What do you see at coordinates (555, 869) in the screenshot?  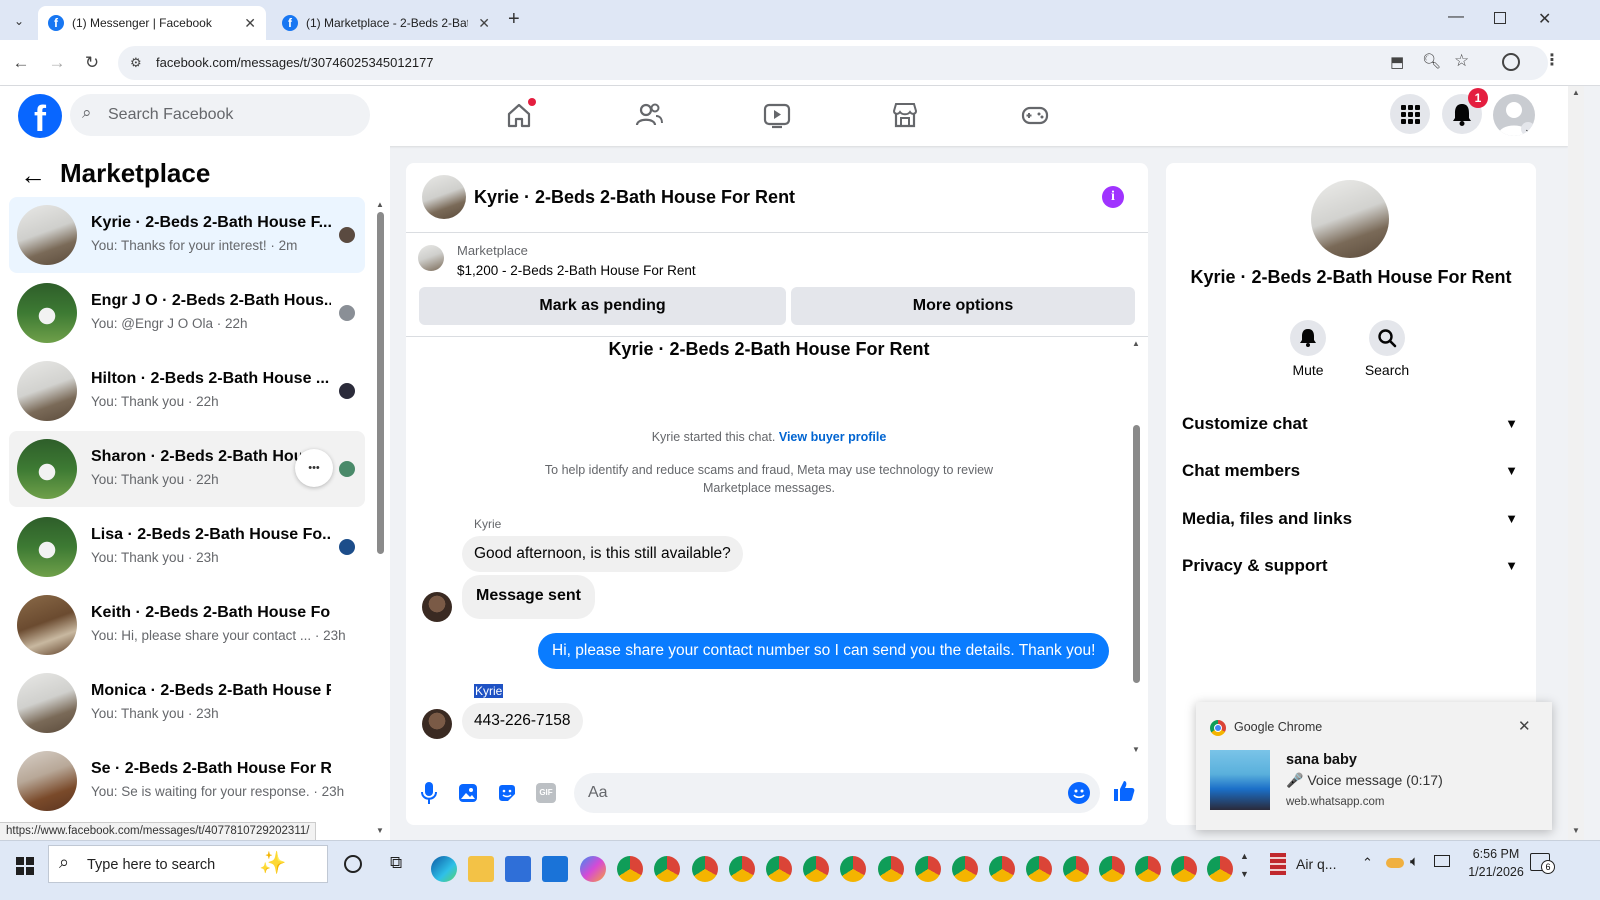 I see `outlook-icon` at bounding box center [555, 869].